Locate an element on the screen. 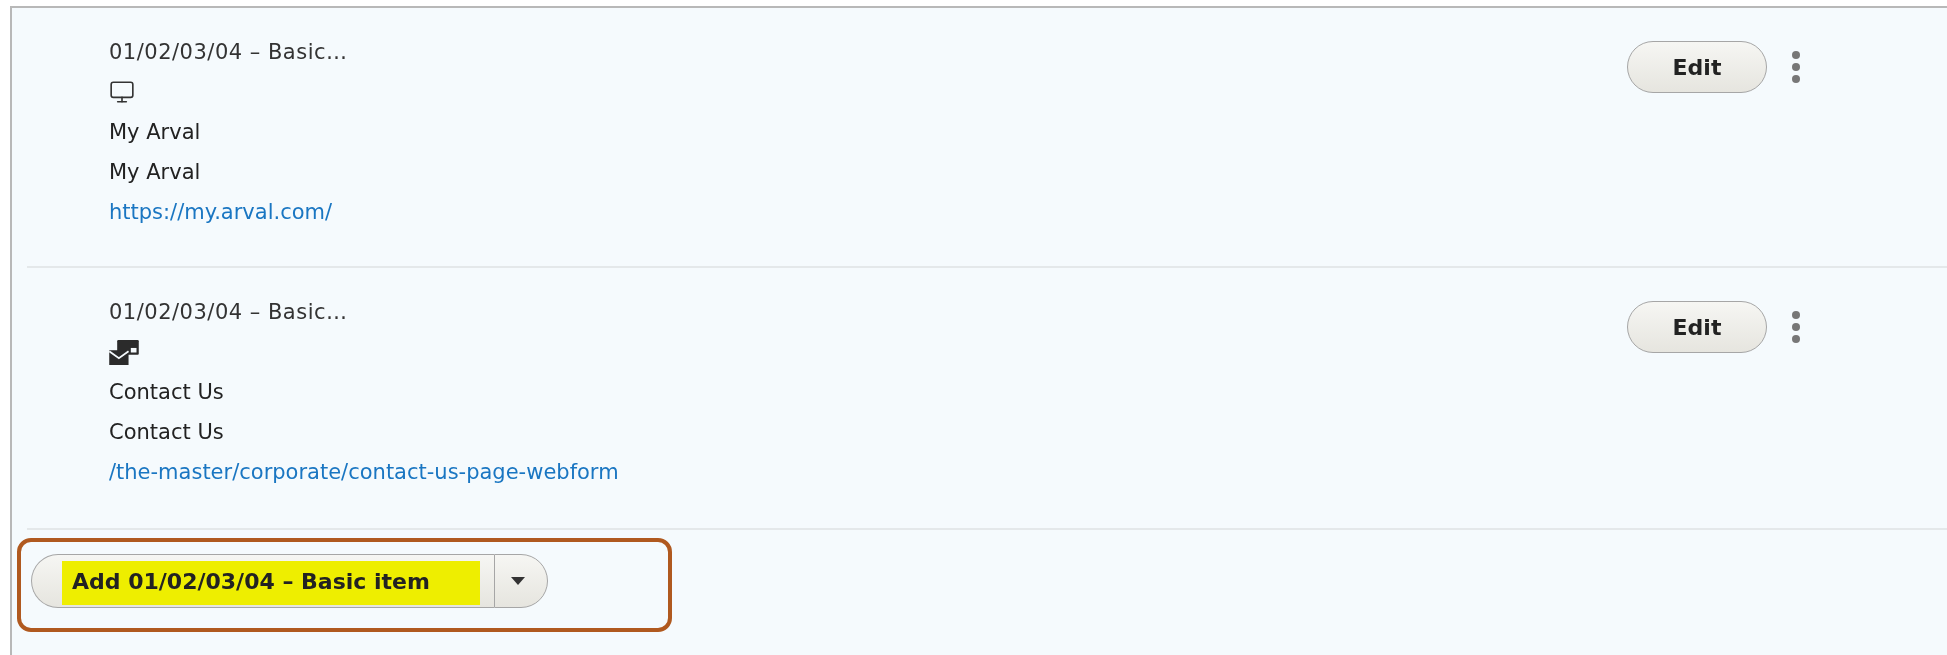 The width and height of the screenshot is (1947, 655). caret-icon is located at coordinates (517, 581).